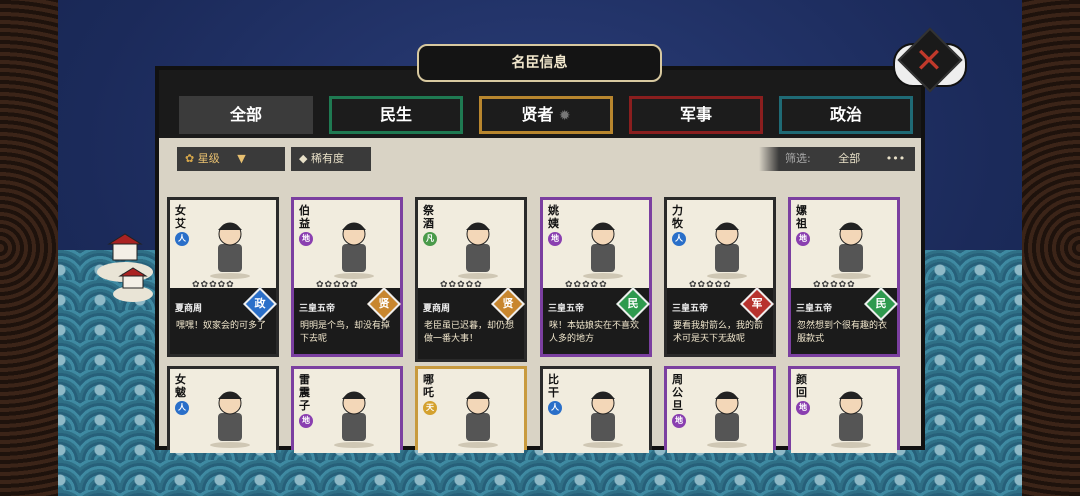  I want to click on page-title: 名臣信息, so click(539, 63).